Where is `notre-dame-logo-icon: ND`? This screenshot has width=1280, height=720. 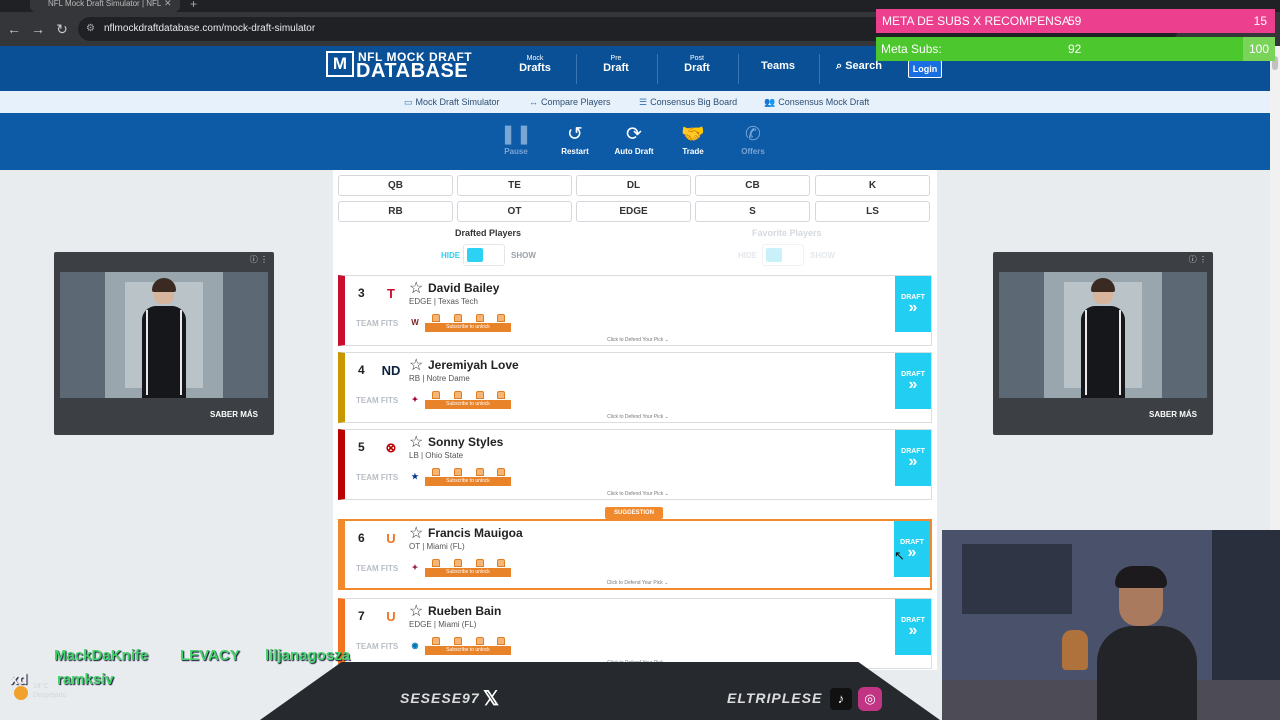 notre-dame-logo-icon: ND is located at coordinates (391, 370).